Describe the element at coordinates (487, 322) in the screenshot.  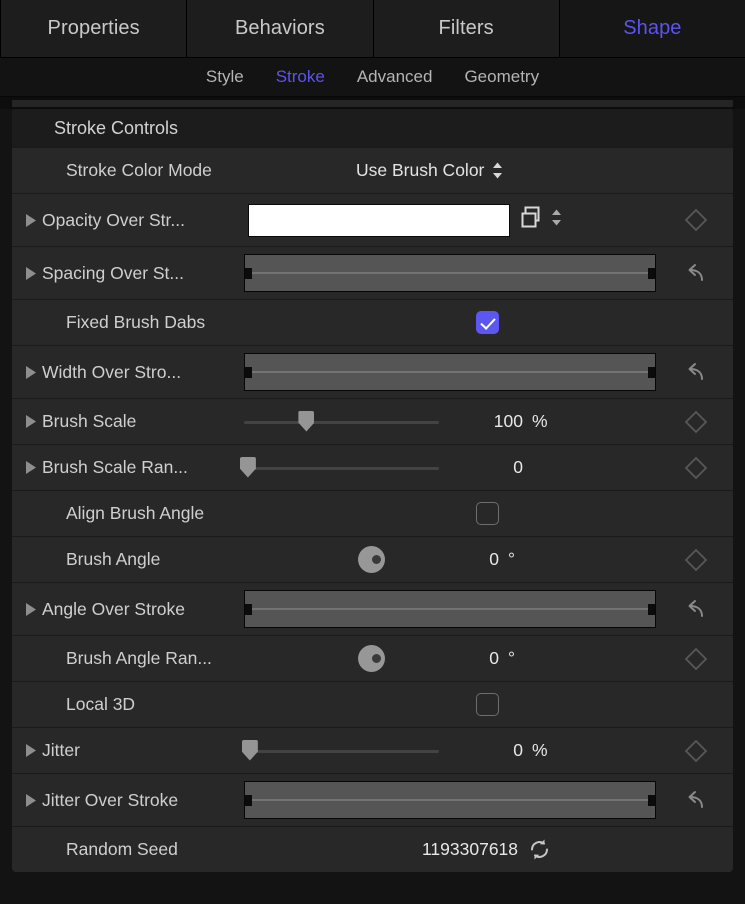
I see `fixed-brush-dabs-checkbox` at that location.